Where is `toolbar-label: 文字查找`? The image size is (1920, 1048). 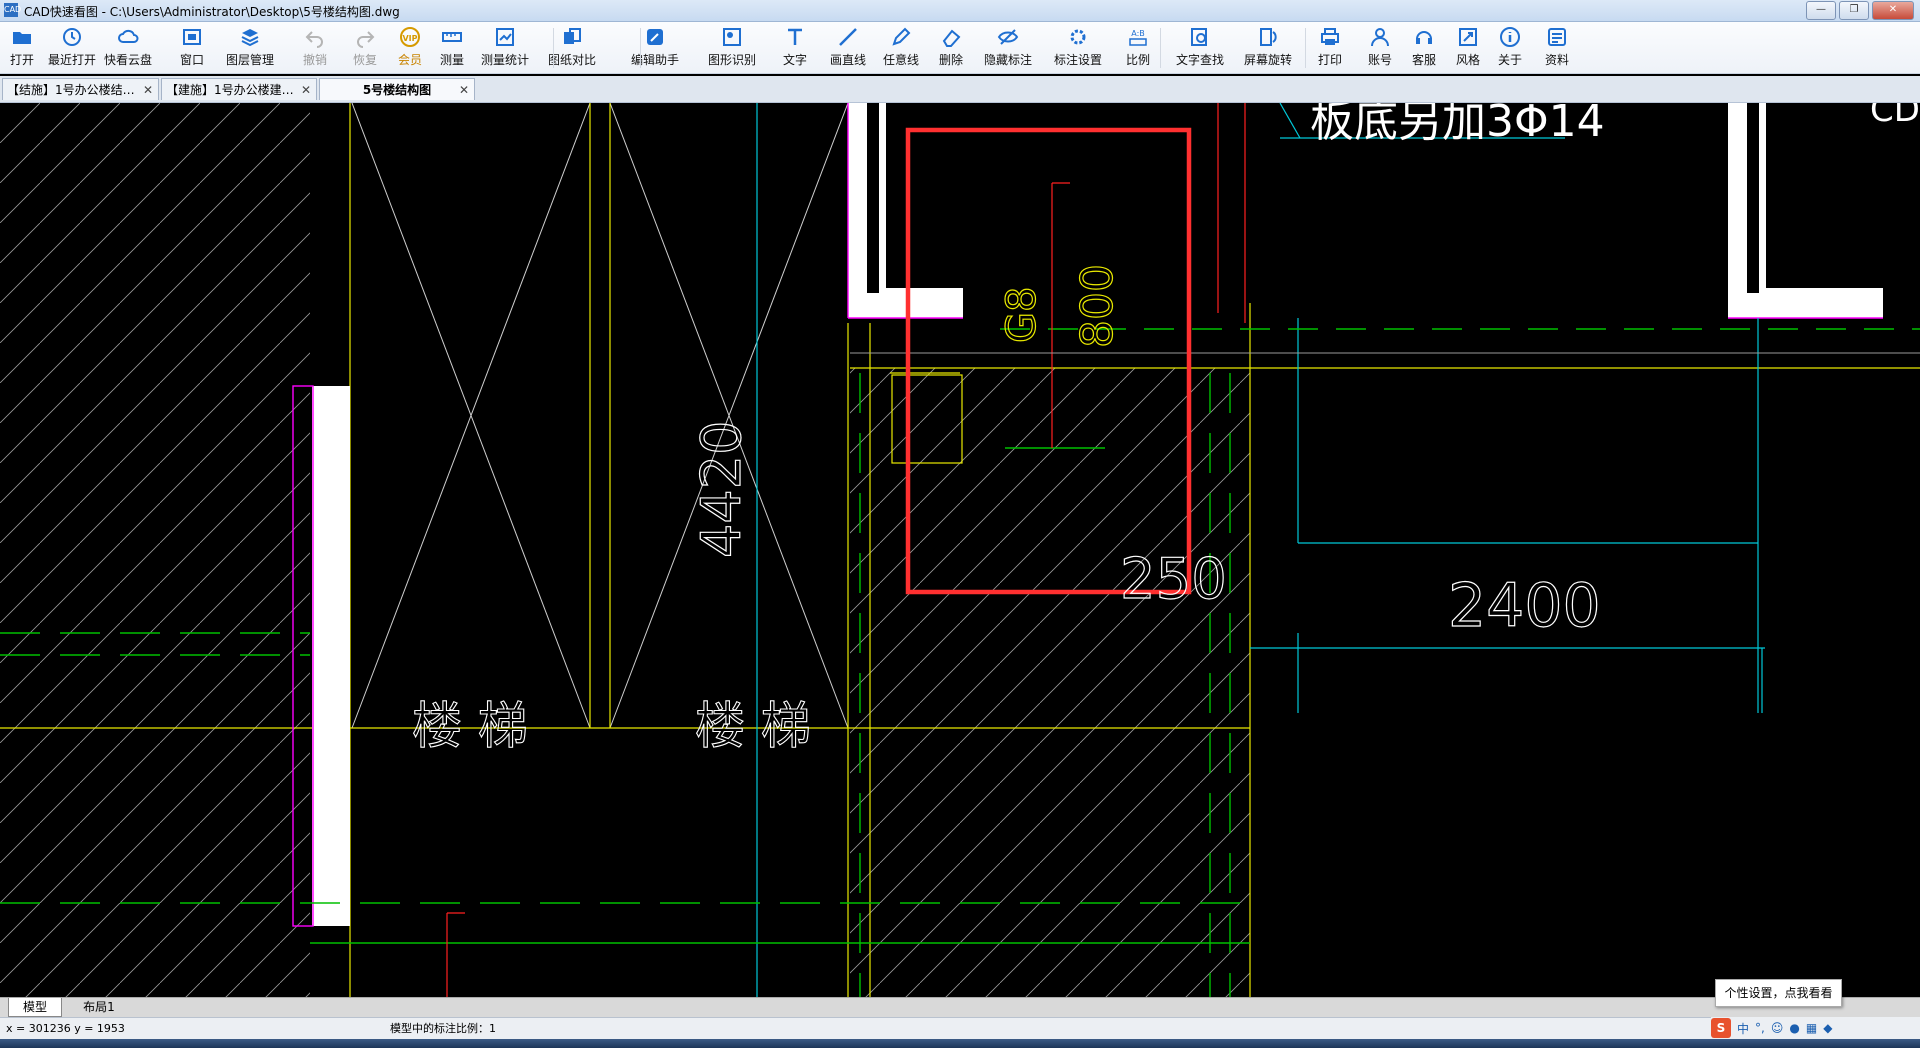
toolbar-label: 文字查找 is located at coordinates (1199, 60).